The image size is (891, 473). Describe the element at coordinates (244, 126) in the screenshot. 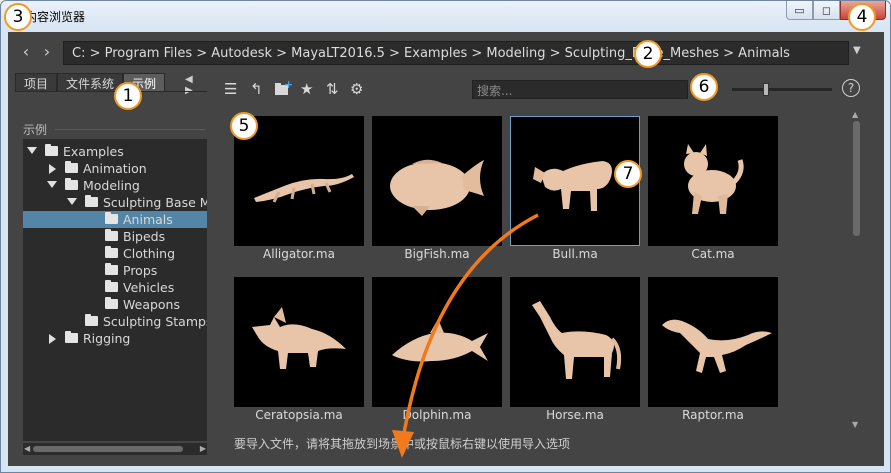

I see `callout-5: 5` at that location.